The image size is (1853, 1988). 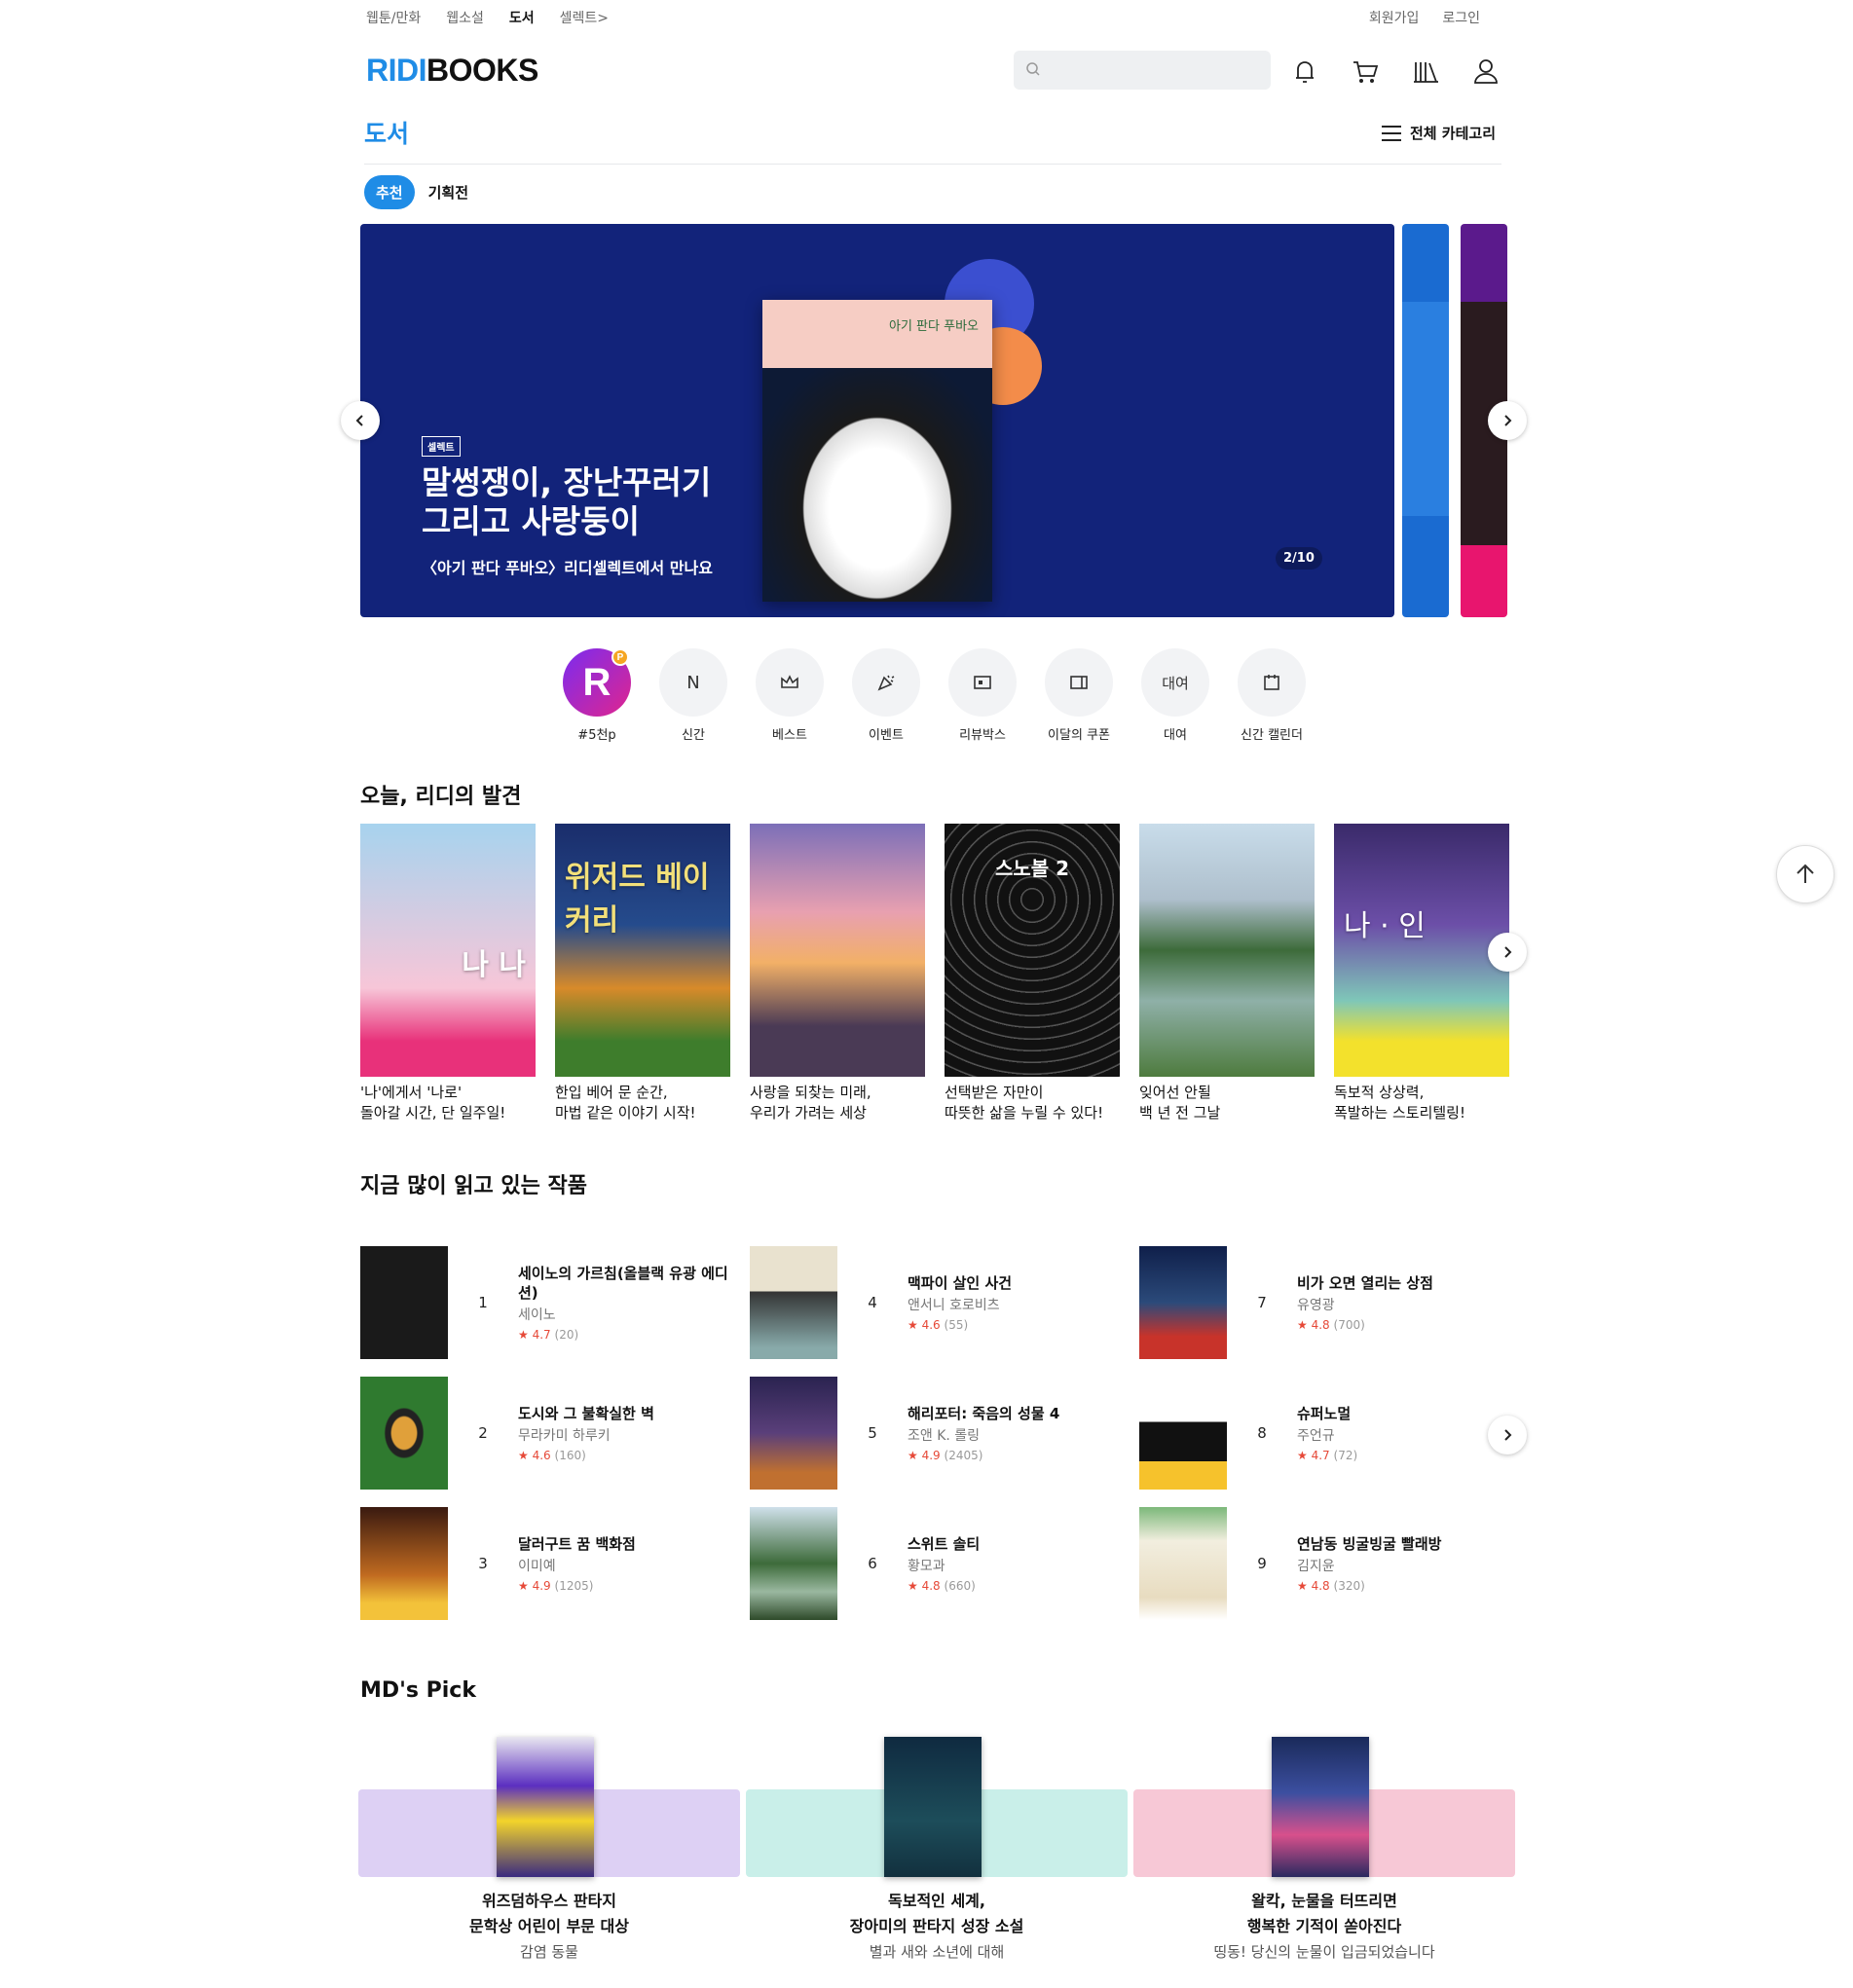 What do you see at coordinates (1142, 70) in the screenshot?
I see `search-input` at bounding box center [1142, 70].